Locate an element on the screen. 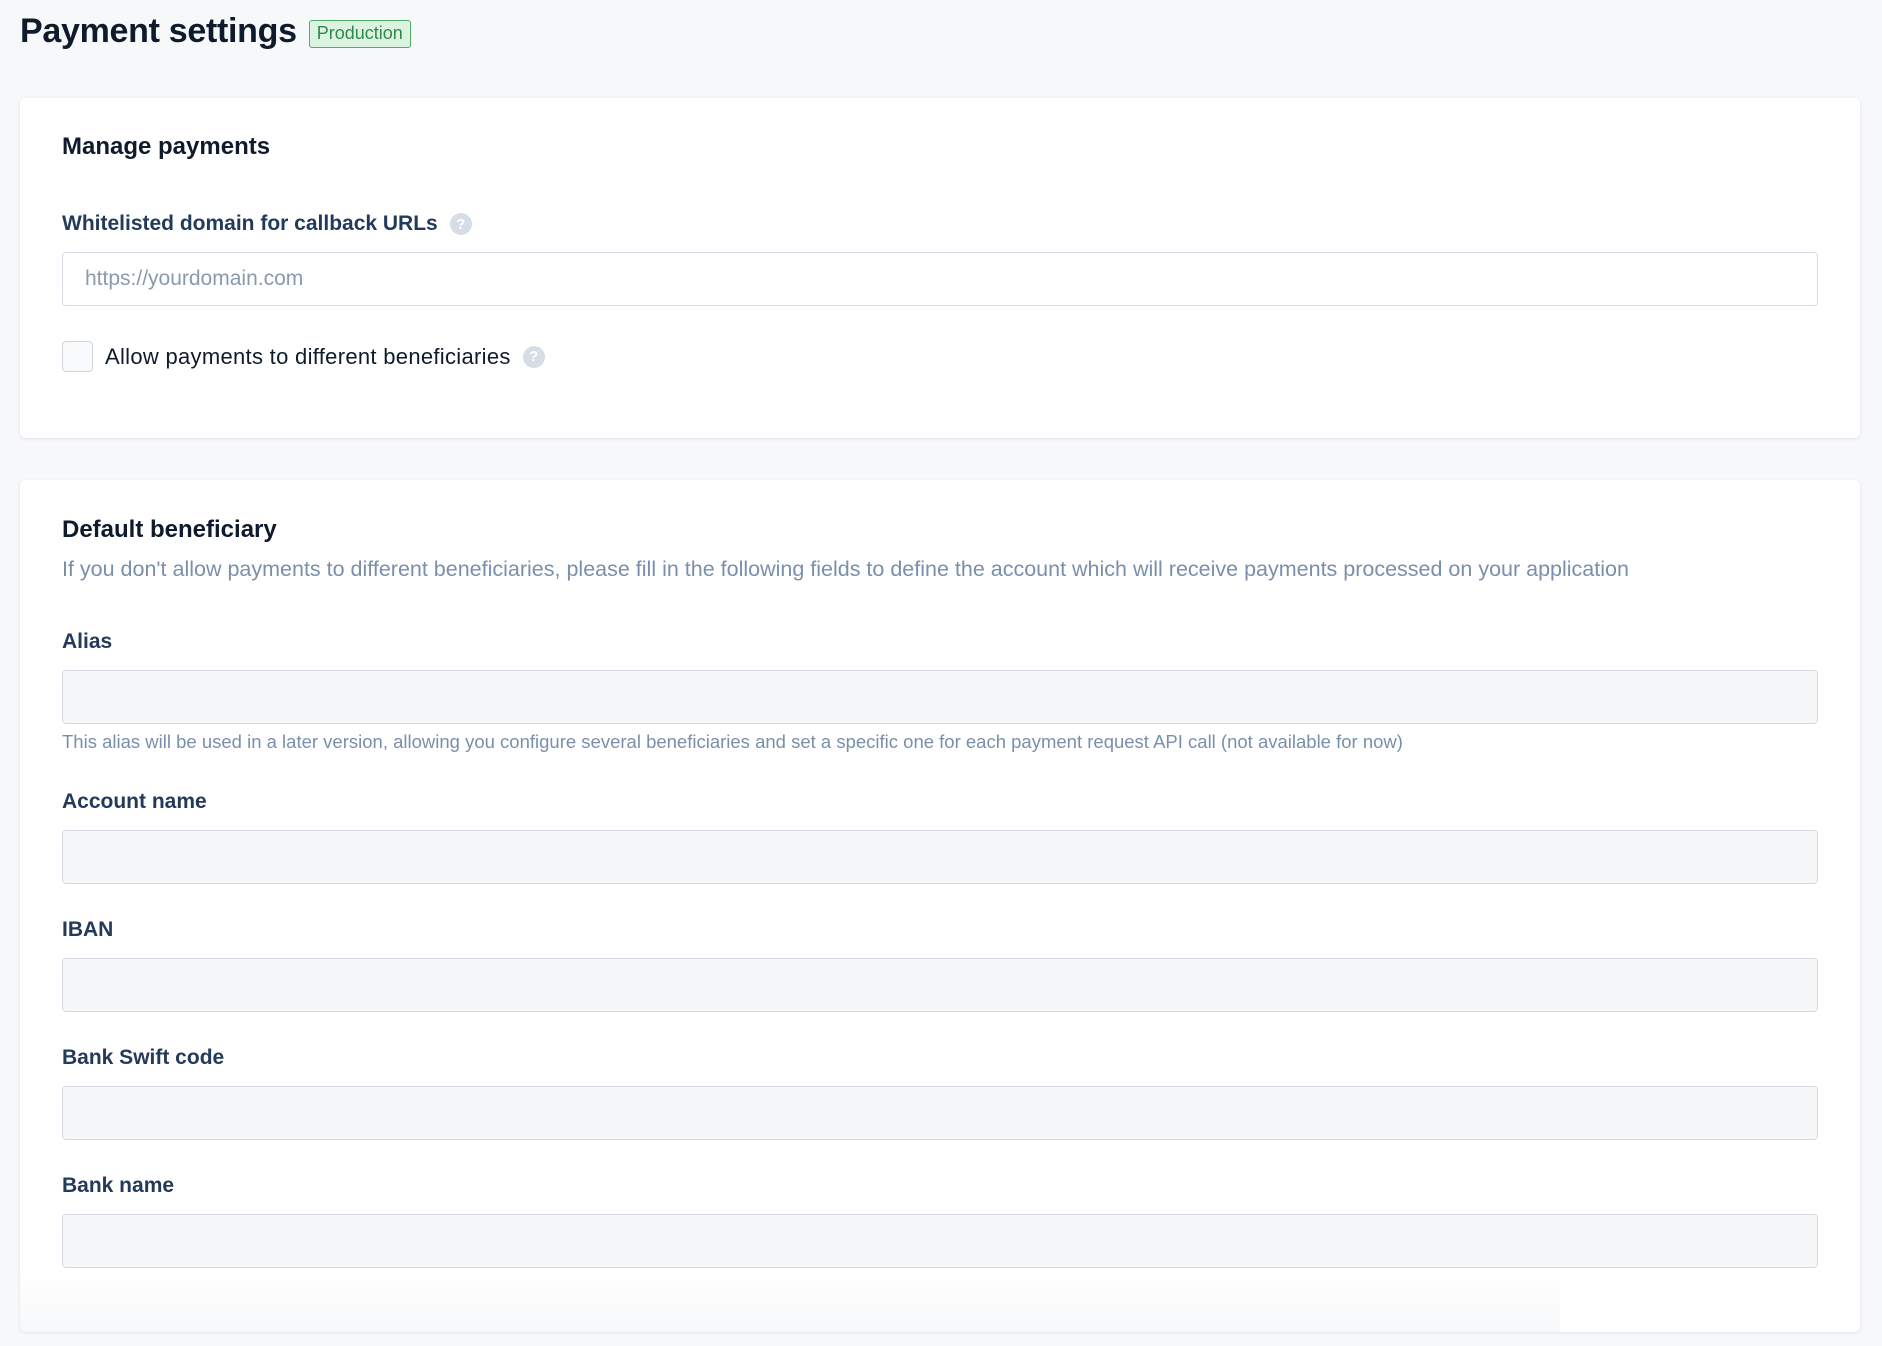  callback-domain-label: Whitelisted domain for callback URLs ? is located at coordinates (267, 224).